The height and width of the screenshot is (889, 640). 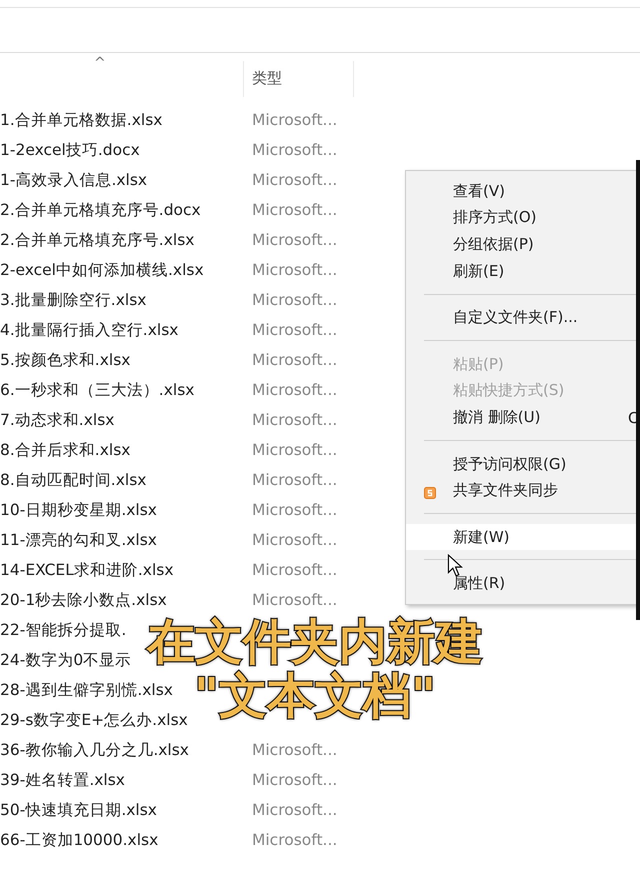 What do you see at coordinates (79, 840) in the screenshot?
I see `file-name: 66-工资加10000.xlsx` at bounding box center [79, 840].